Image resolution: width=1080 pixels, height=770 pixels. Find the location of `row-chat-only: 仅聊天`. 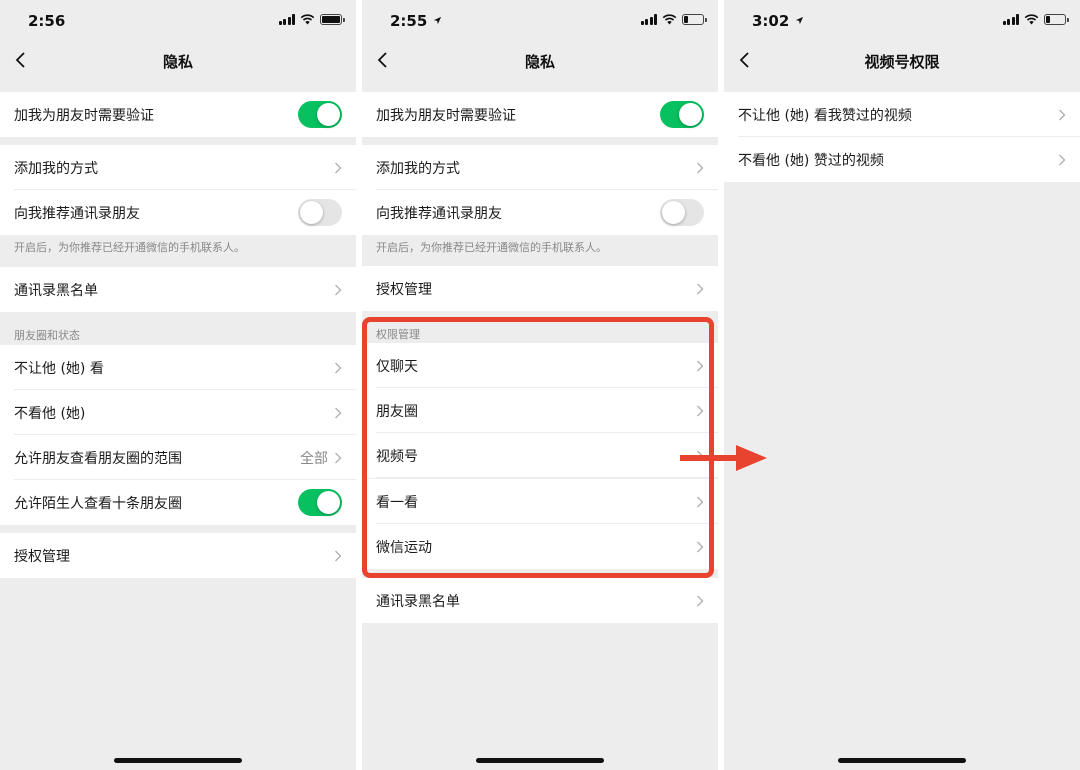

row-chat-only: 仅聊天 is located at coordinates (540, 365).